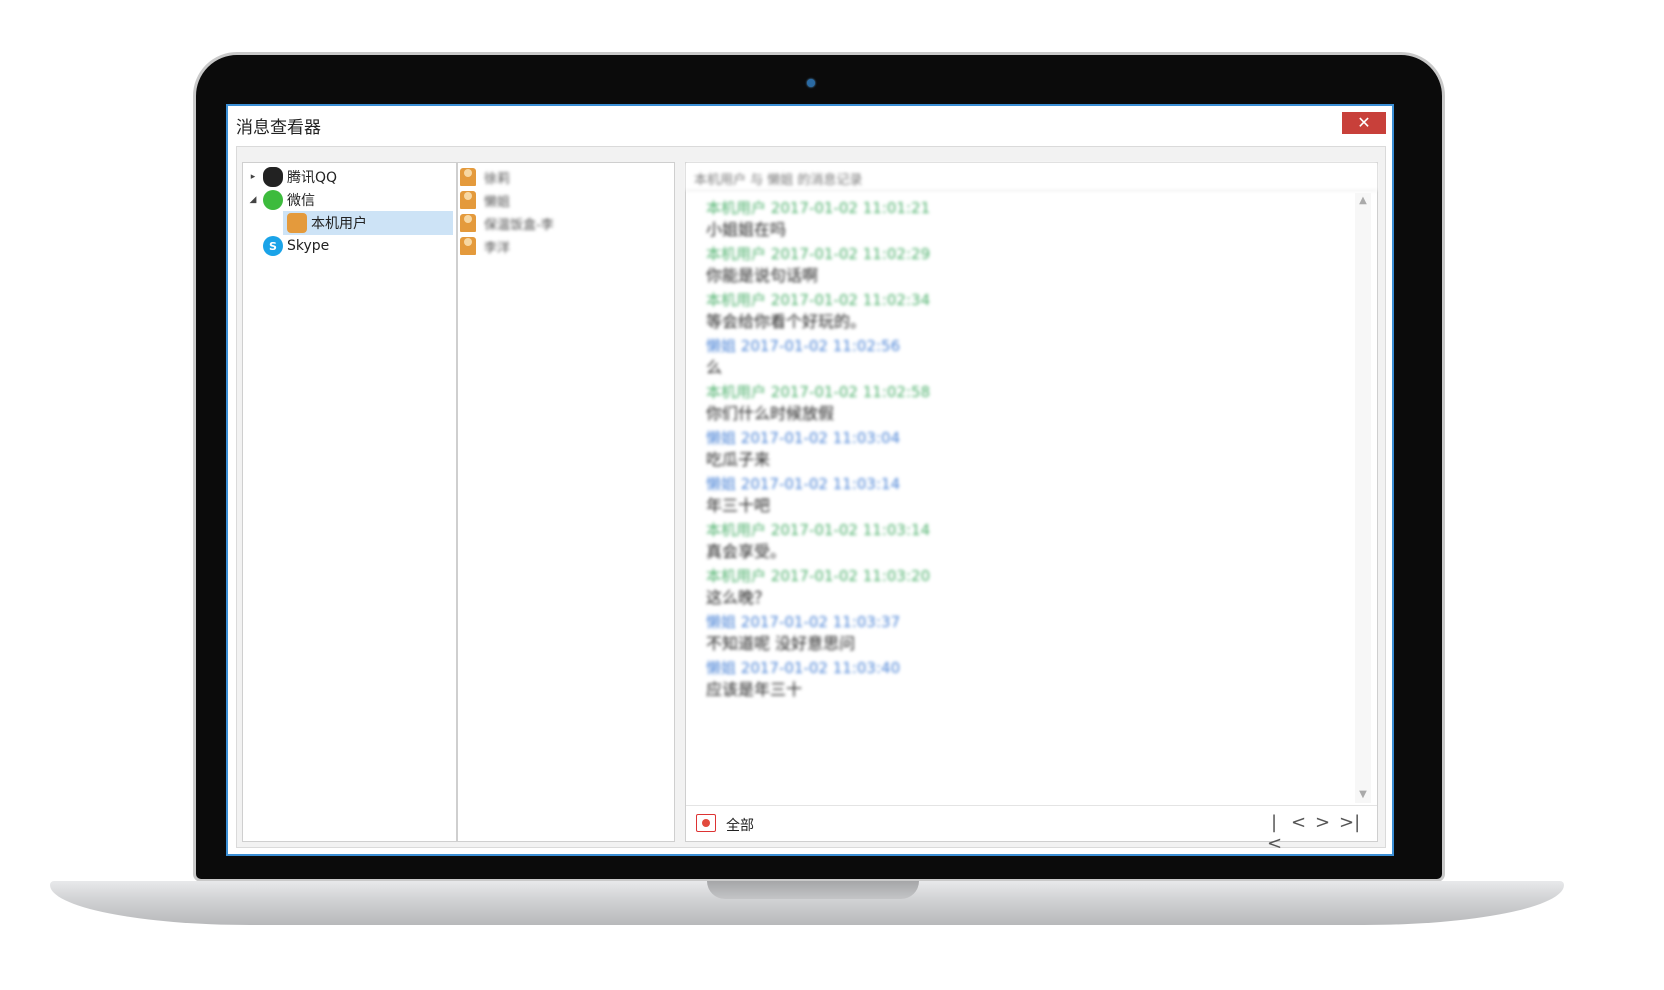  What do you see at coordinates (762, 275) in the screenshot?
I see `message-text: 你能是说句话啊` at bounding box center [762, 275].